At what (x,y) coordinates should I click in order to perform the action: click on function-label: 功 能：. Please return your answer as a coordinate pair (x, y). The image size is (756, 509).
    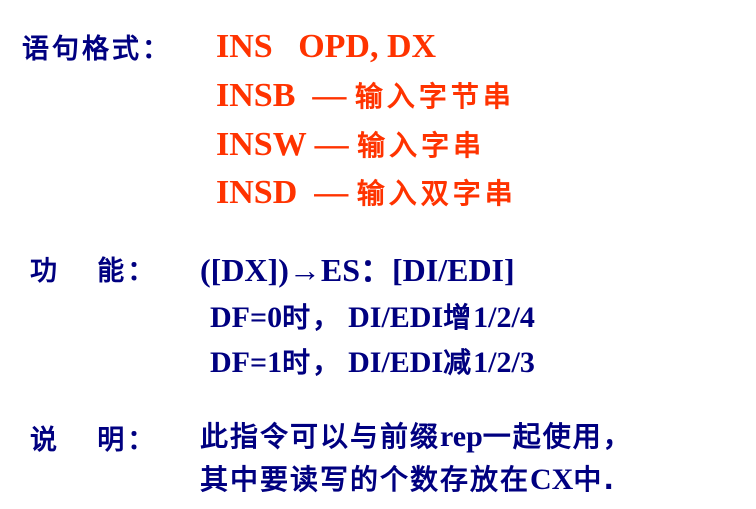
    Looking at the image, I should click on (94, 271).